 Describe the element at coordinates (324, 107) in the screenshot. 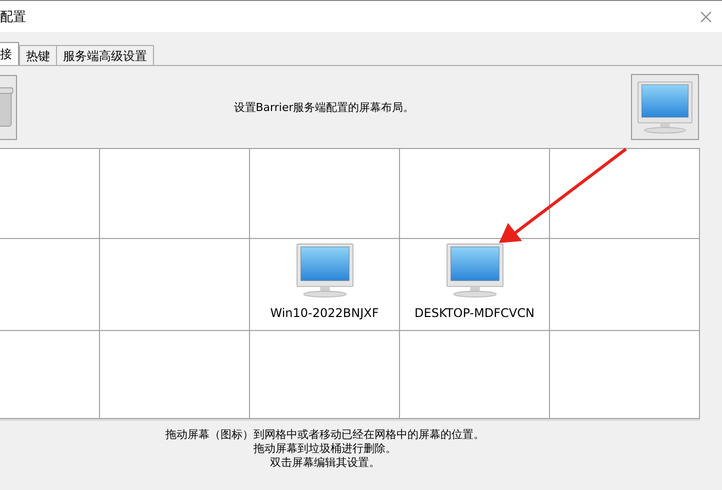

I see `layout-hint: 设置Barrier服务端配置的屏幕布局。` at that location.